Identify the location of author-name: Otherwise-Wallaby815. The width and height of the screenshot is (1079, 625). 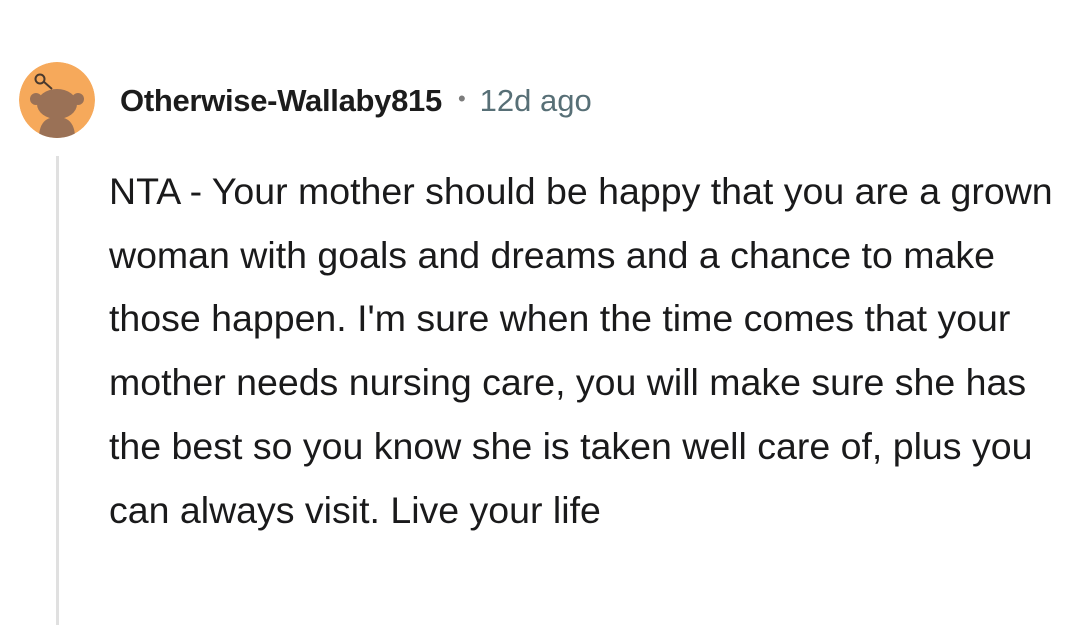
(281, 101).